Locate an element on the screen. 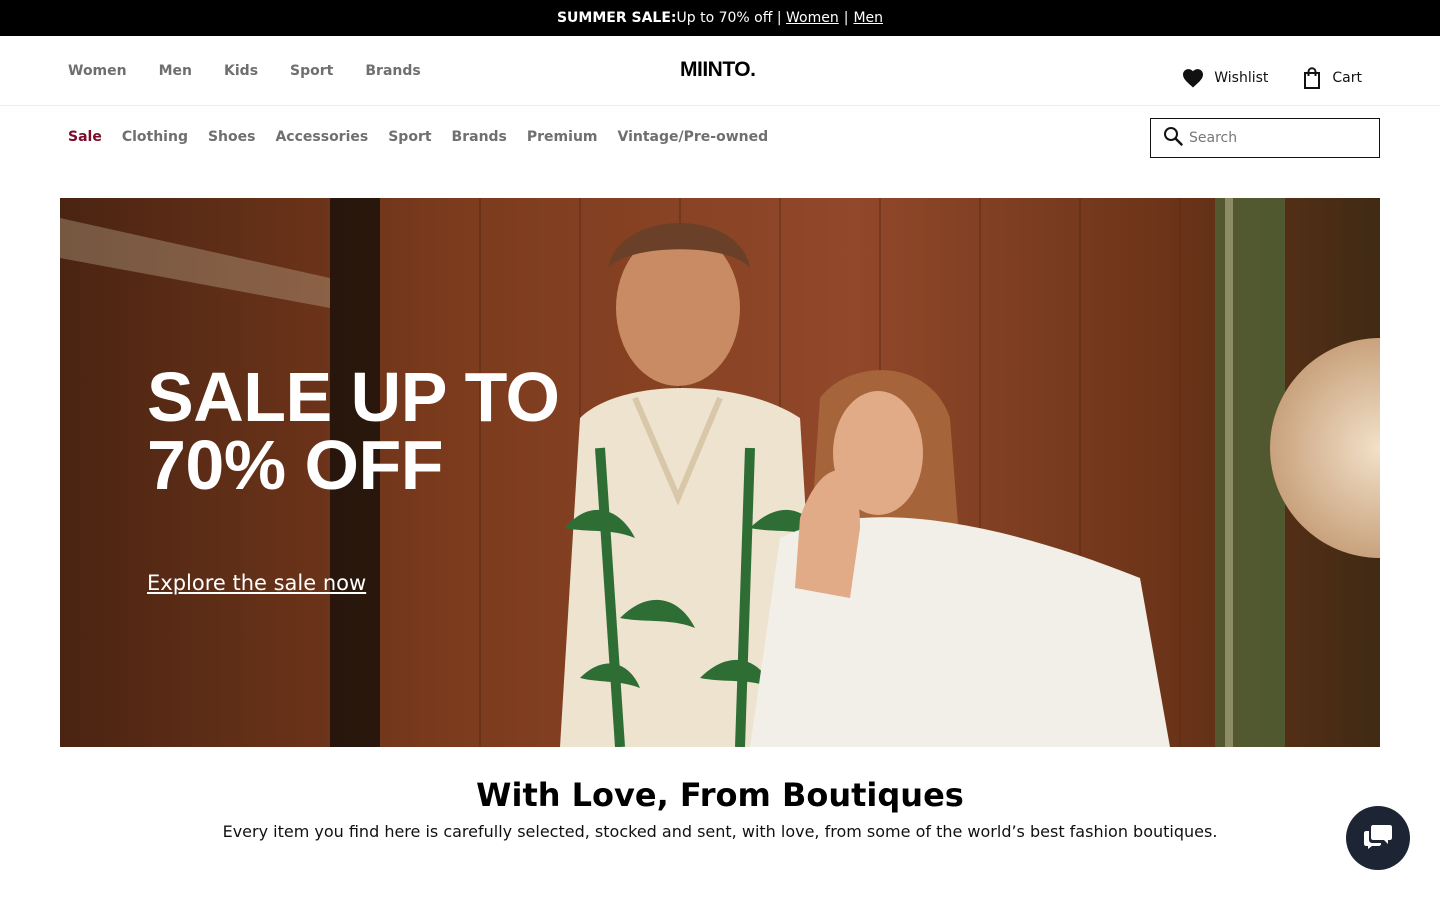  cart-label: Cart is located at coordinates (1347, 78).